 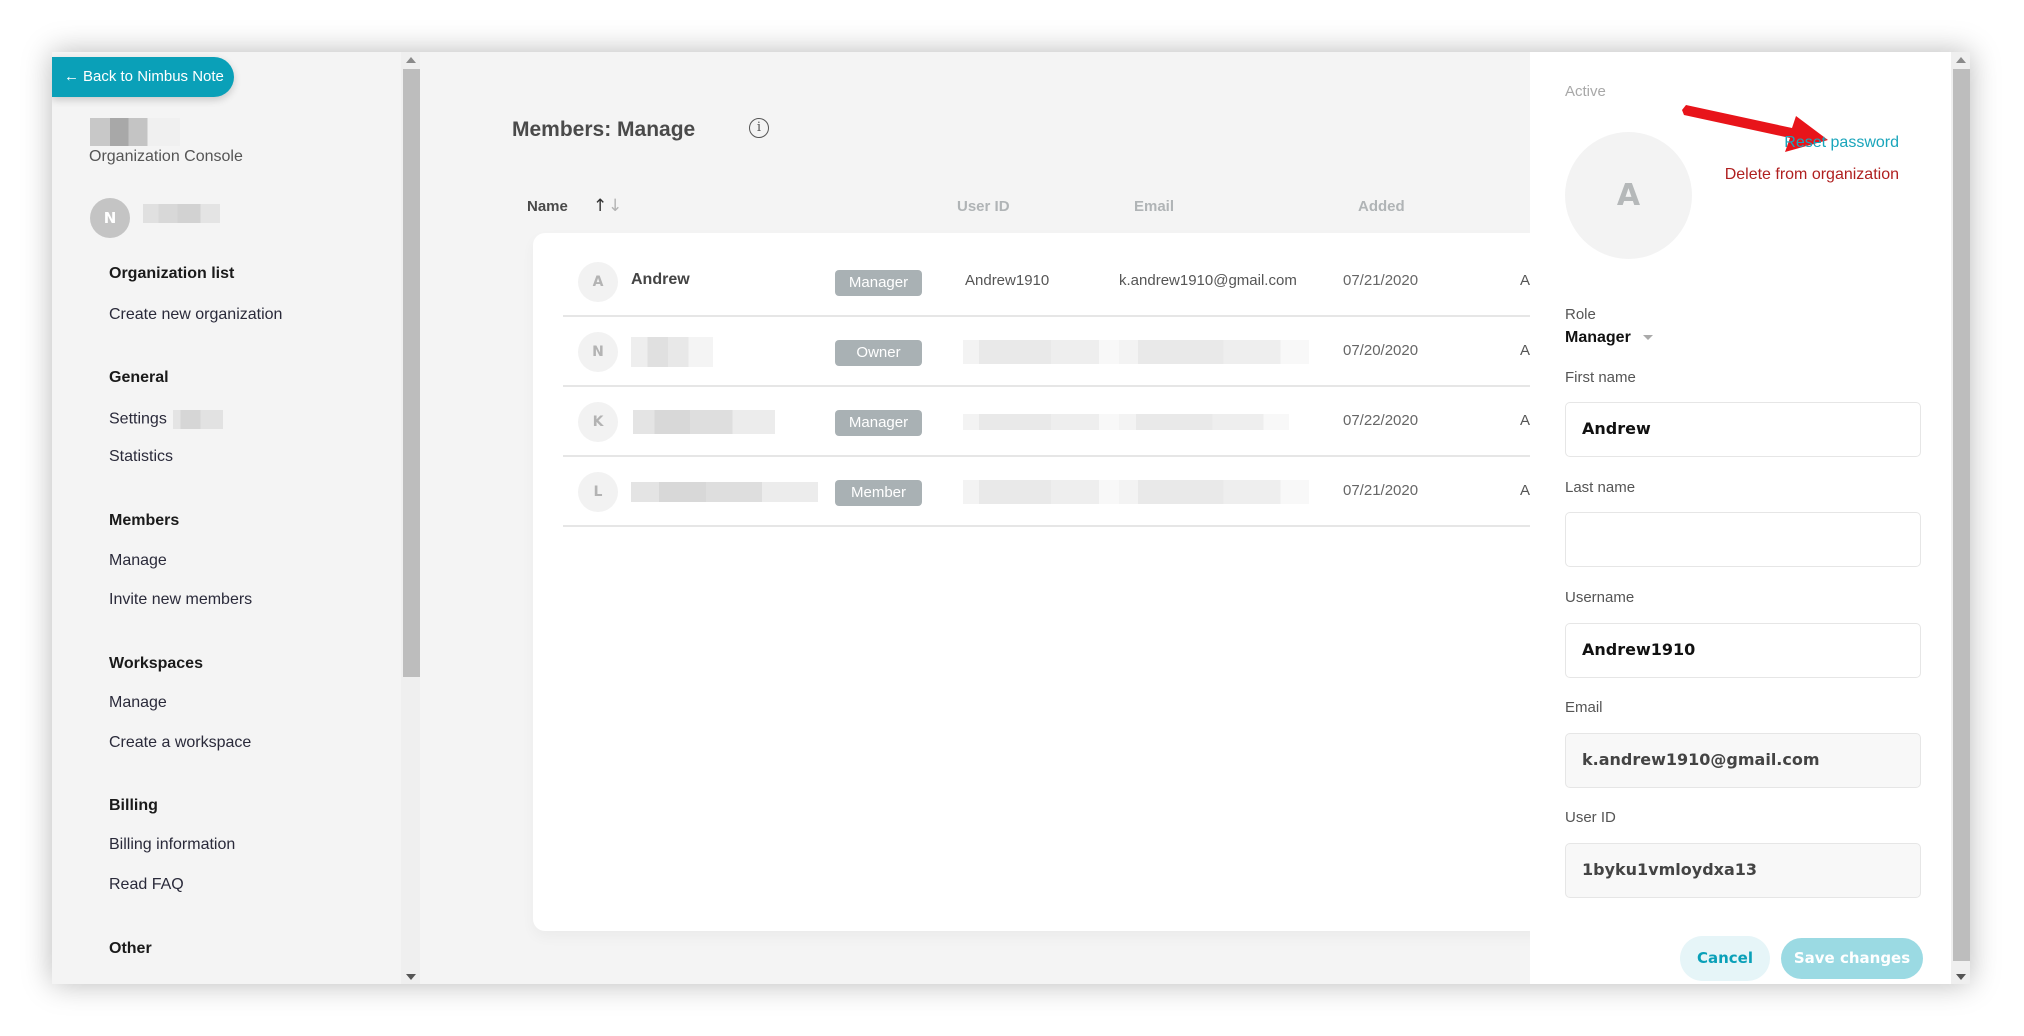 I want to click on chevron-down-icon, so click(x=1647, y=338).